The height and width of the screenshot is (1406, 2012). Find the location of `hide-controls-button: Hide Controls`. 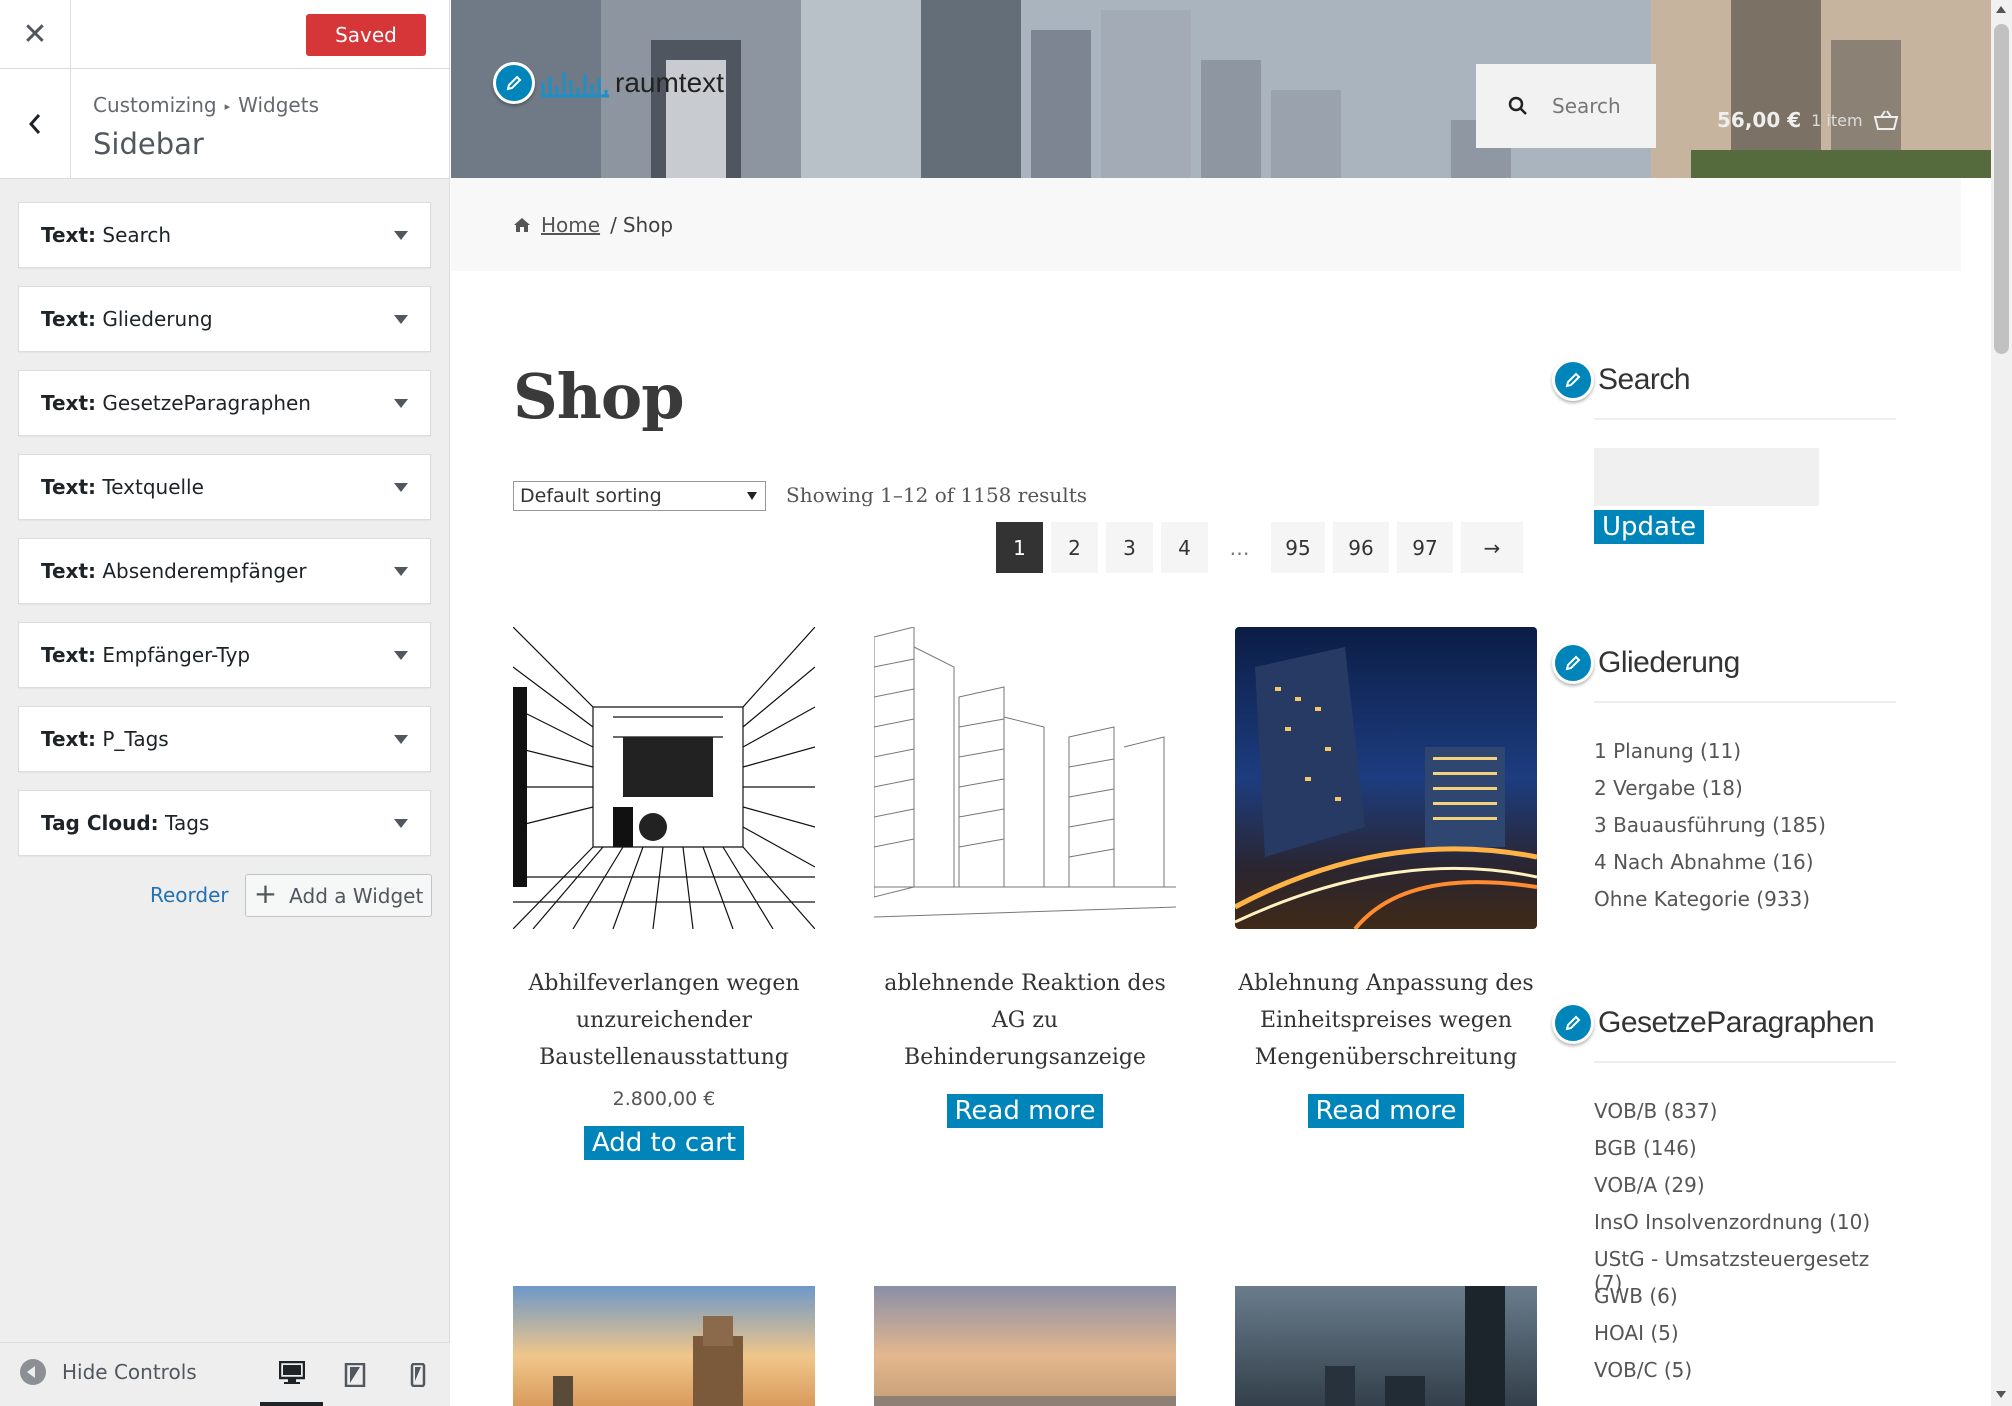

hide-controls-button: Hide Controls is located at coordinates (108, 1372).